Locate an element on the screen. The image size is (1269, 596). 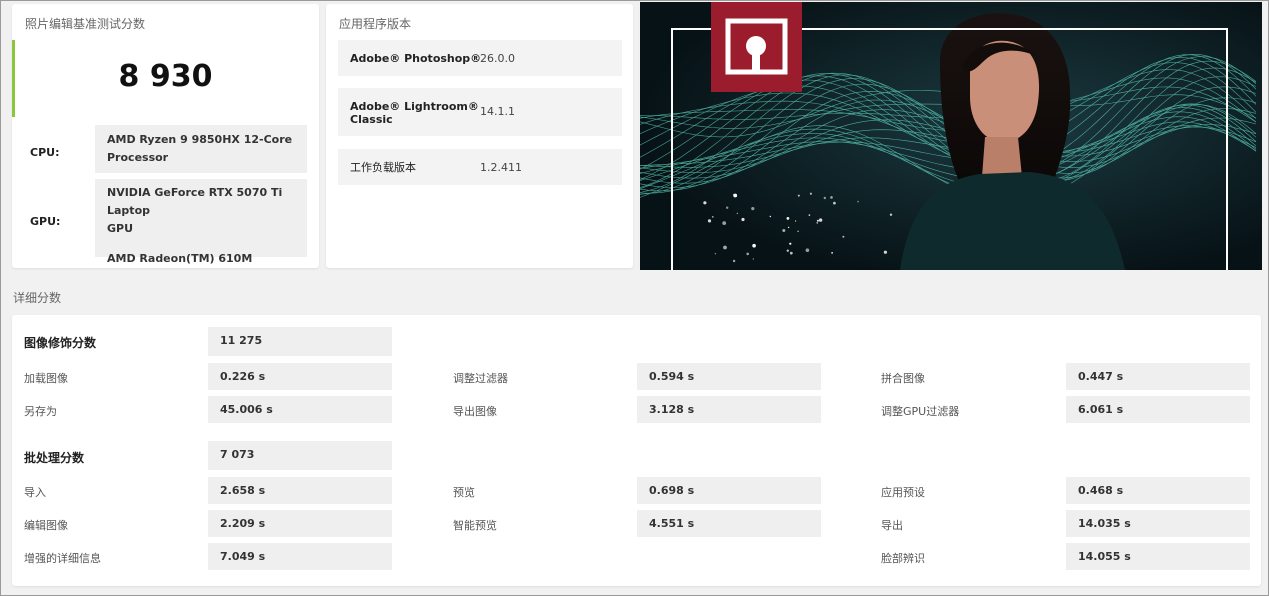
metric-label: 调整过滤器 is located at coordinates (480, 378).